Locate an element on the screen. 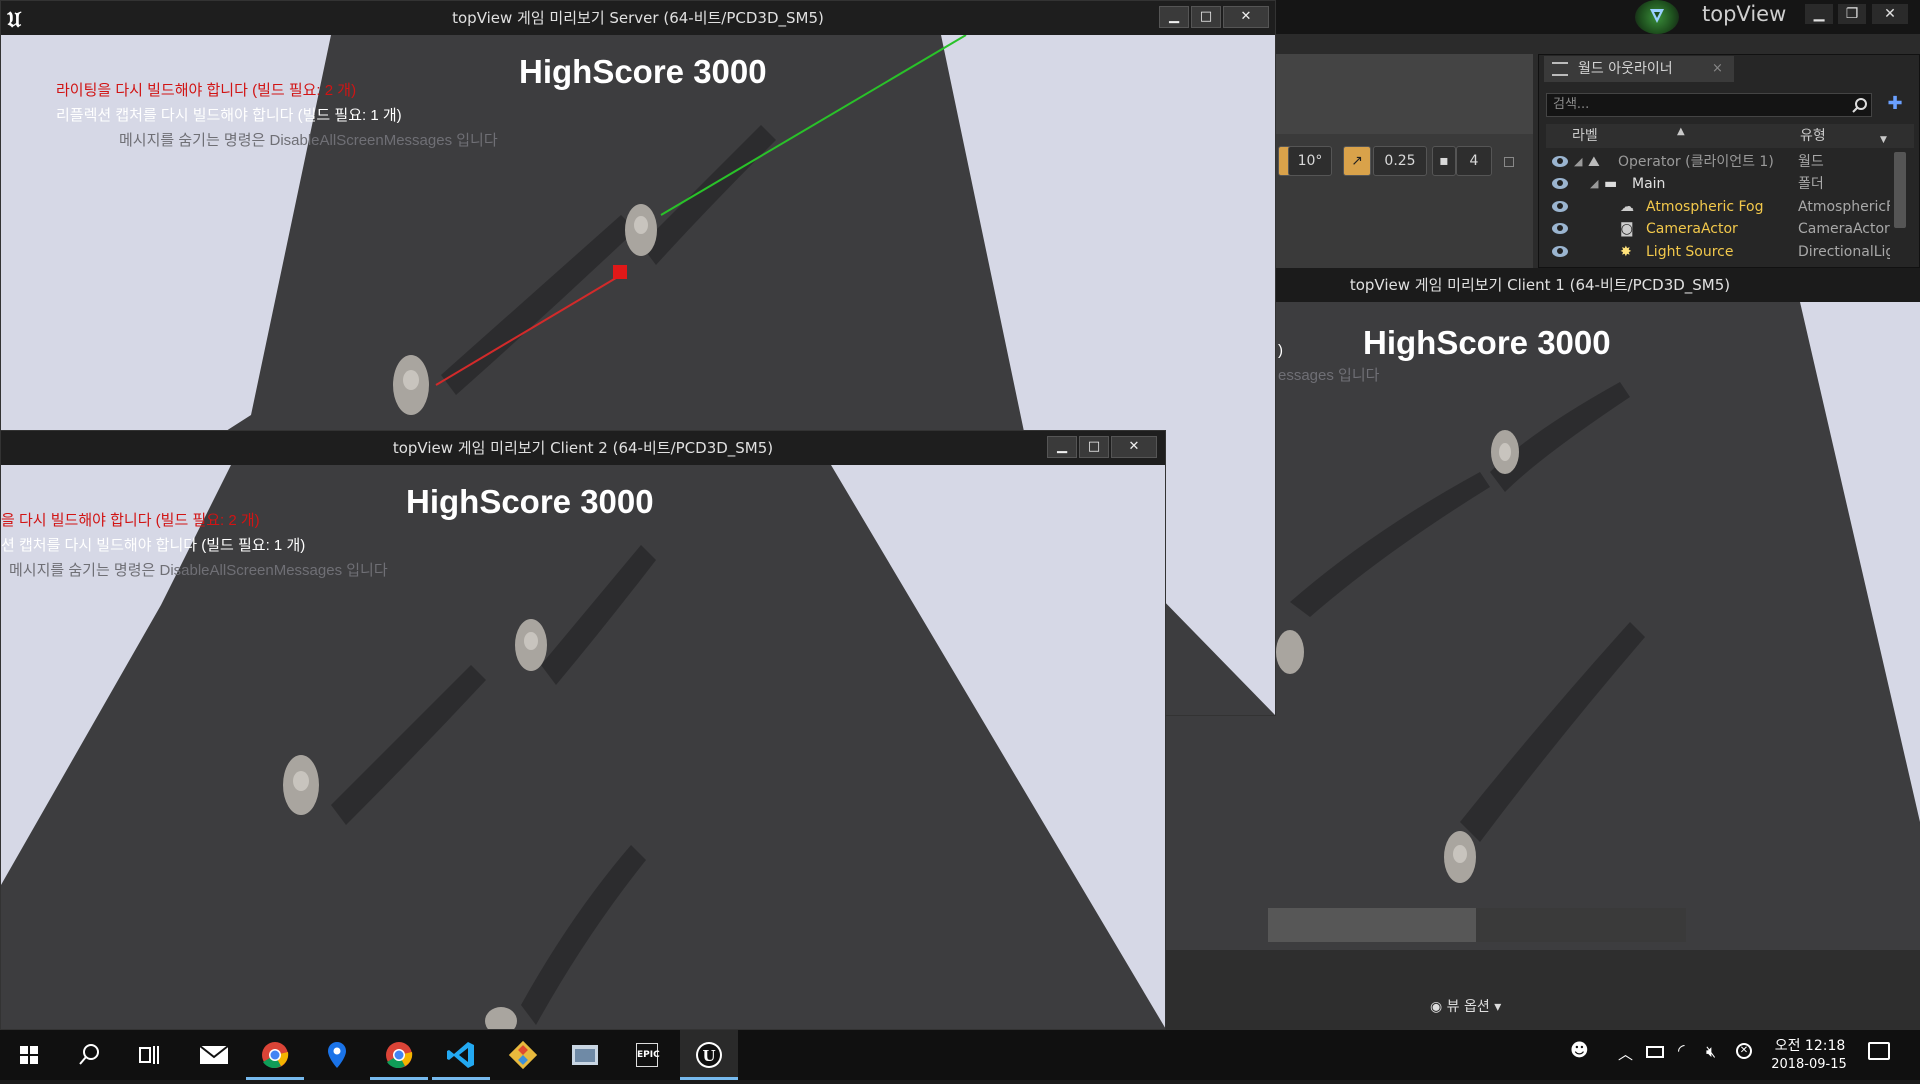  debug-point is located at coordinates (620, 272).